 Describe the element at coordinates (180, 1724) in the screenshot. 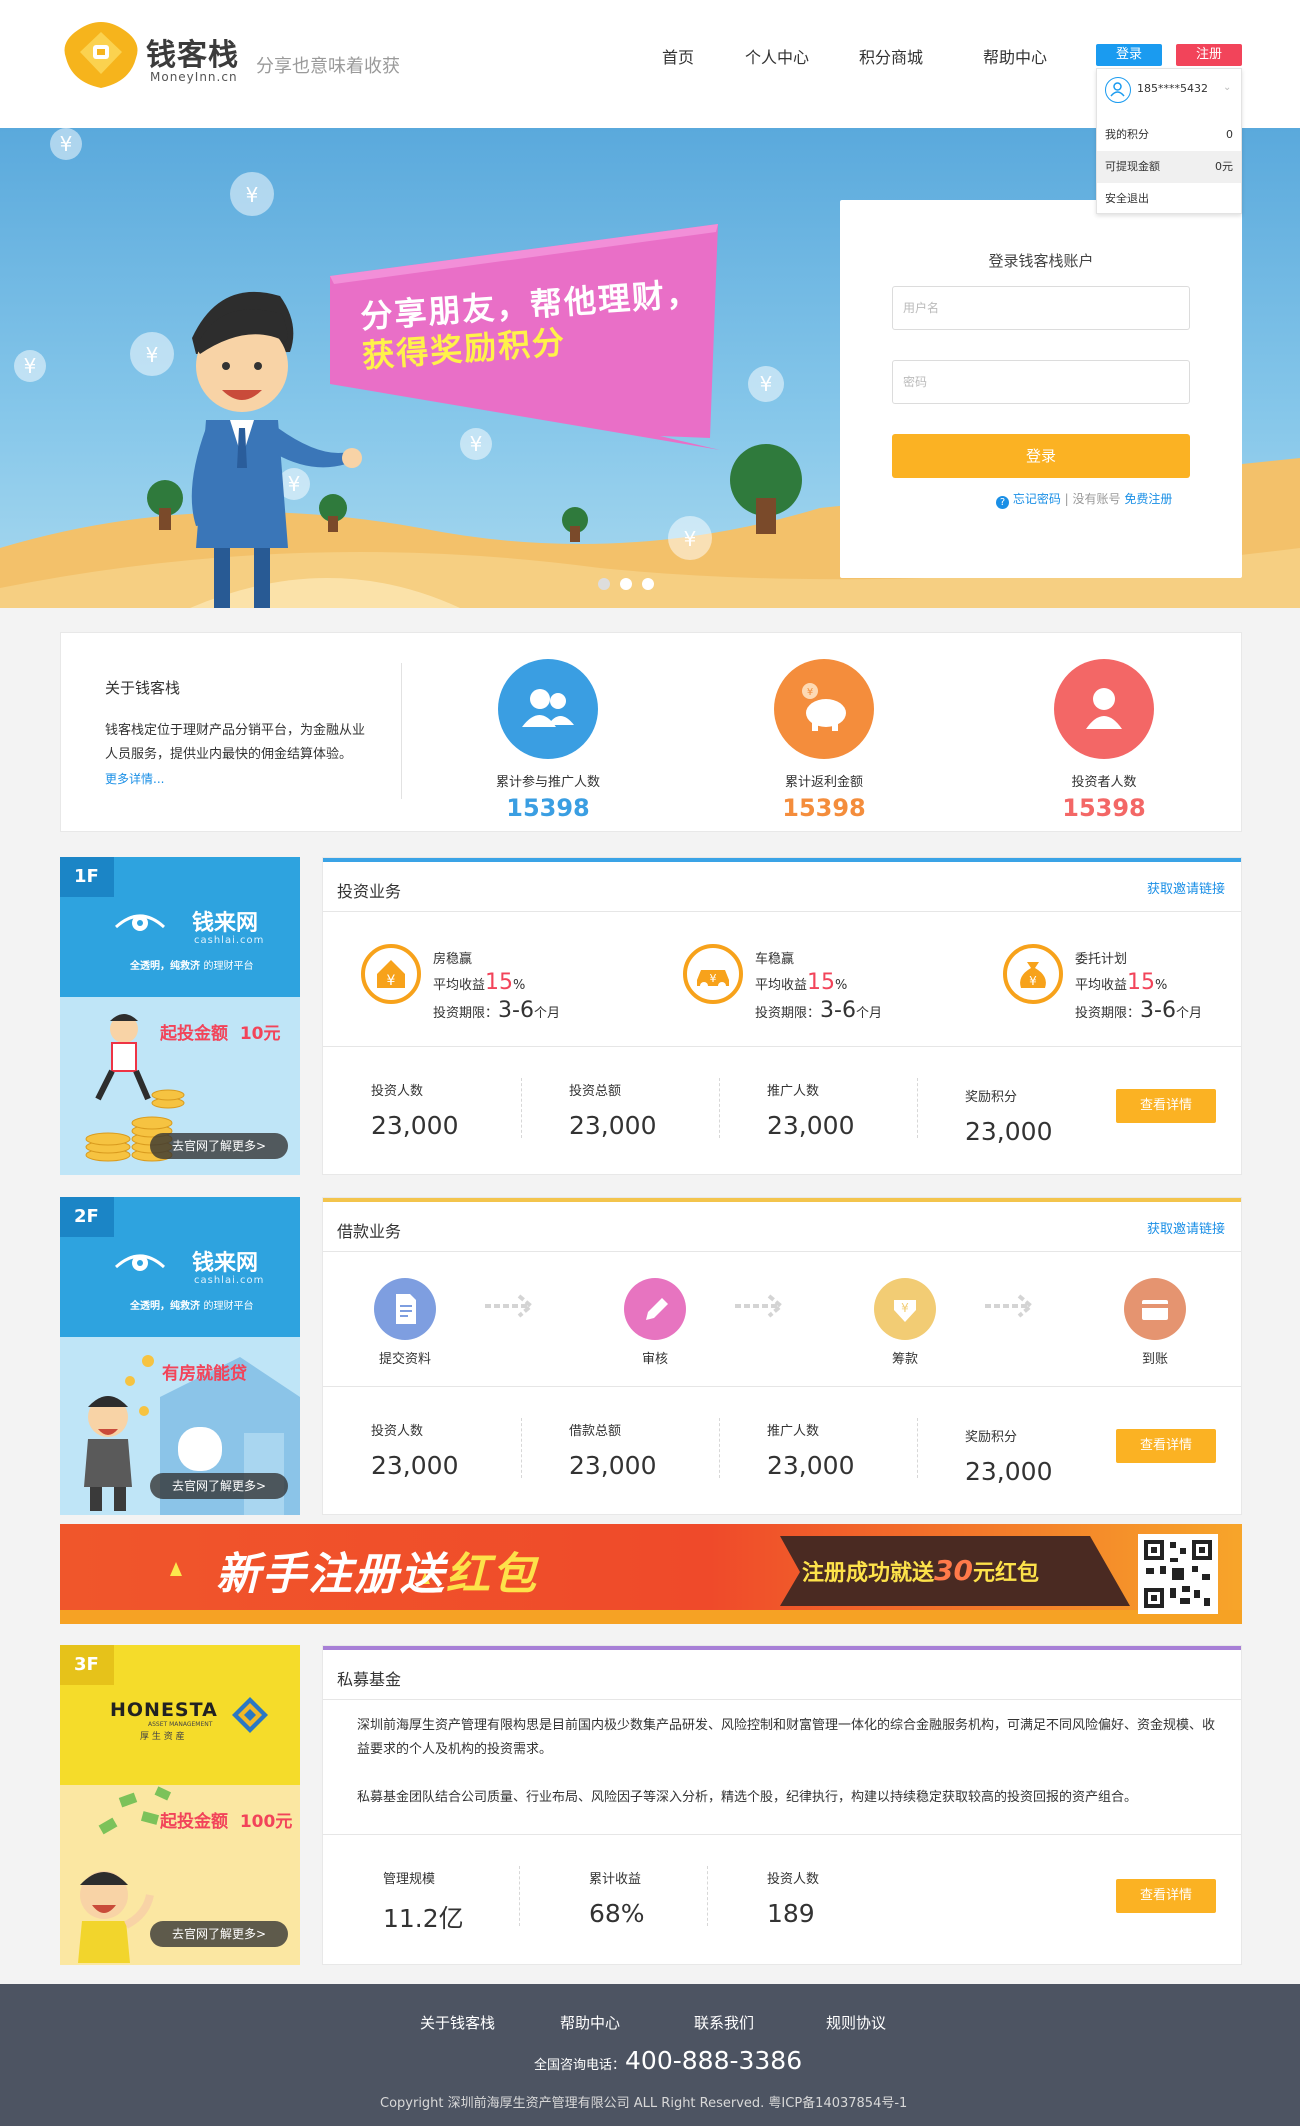

I see `floor-3-brand-sub: ASSET MANAGEMENT` at that location.